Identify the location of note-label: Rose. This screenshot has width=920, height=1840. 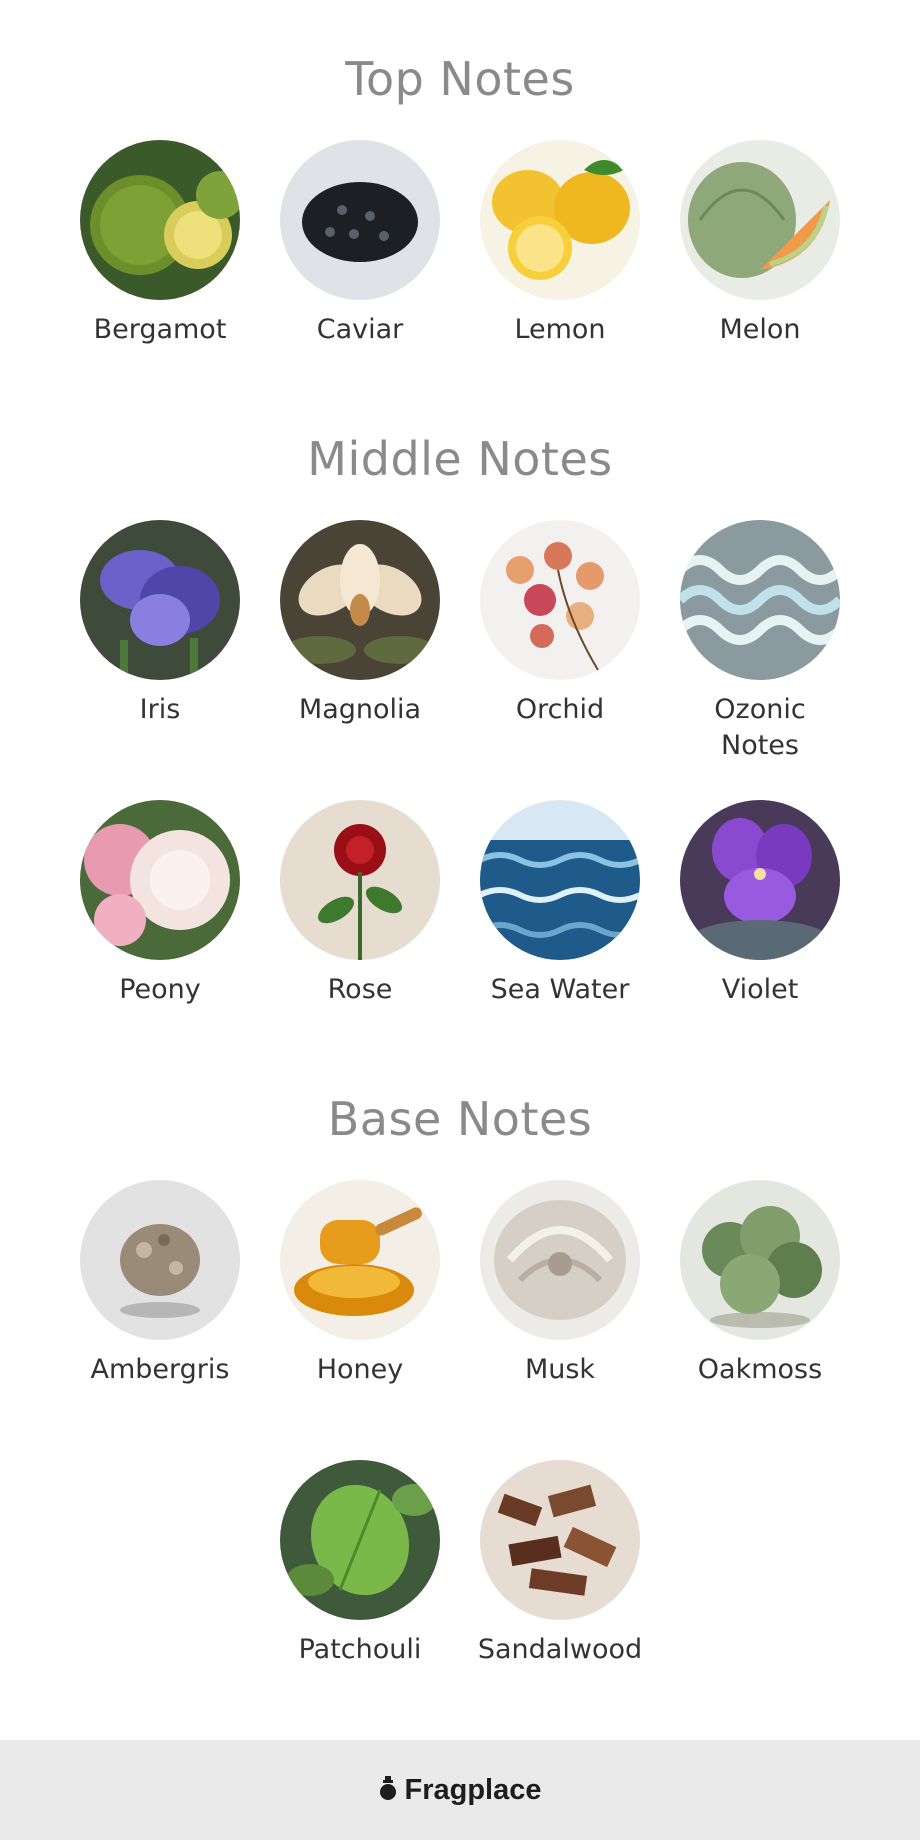
(360, 989).